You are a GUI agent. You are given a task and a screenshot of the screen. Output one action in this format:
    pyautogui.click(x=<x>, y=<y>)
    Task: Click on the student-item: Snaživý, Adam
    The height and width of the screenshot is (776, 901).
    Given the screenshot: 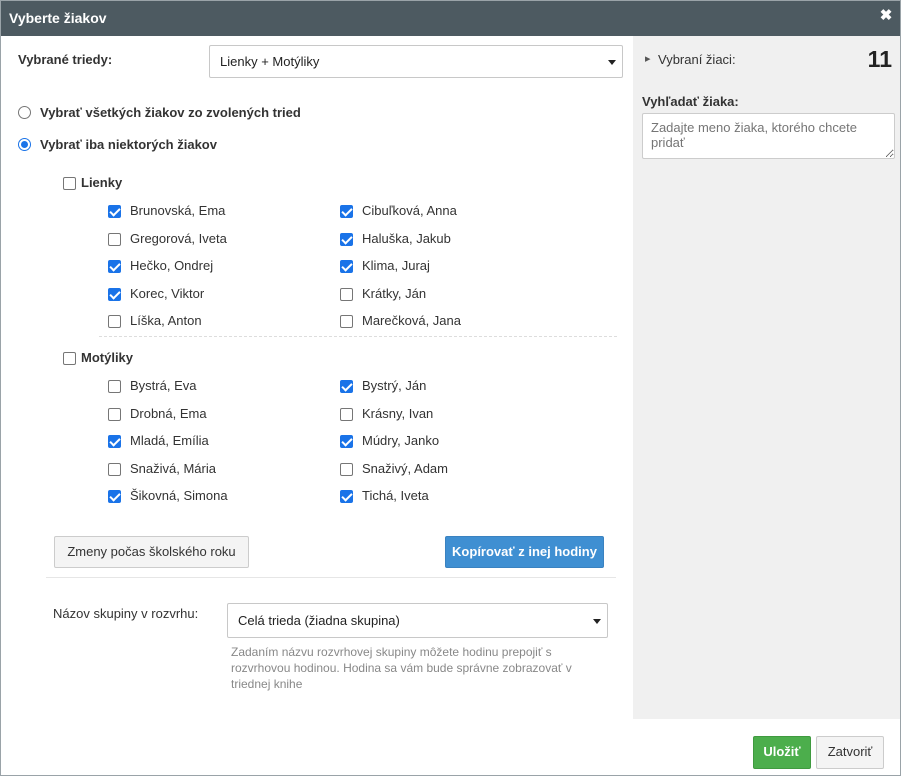 What is the action you would take?
    pyautogui.click(x=440, y=470)
    